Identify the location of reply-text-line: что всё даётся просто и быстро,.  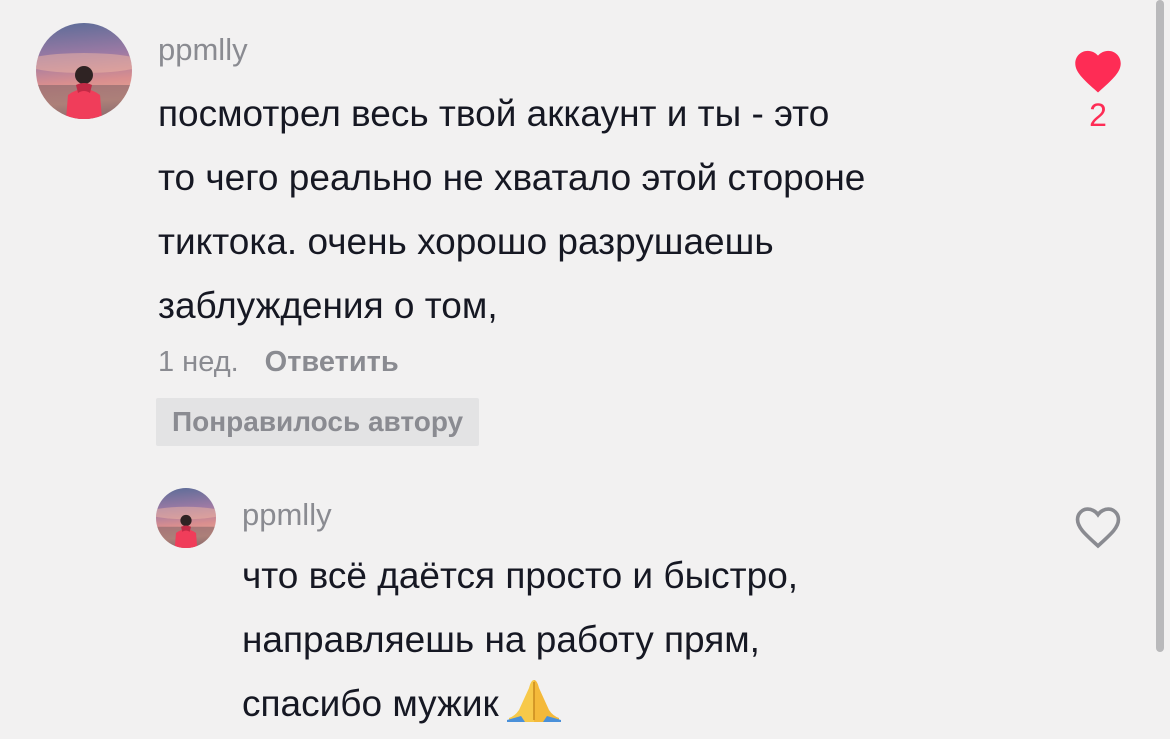
(520, 575).